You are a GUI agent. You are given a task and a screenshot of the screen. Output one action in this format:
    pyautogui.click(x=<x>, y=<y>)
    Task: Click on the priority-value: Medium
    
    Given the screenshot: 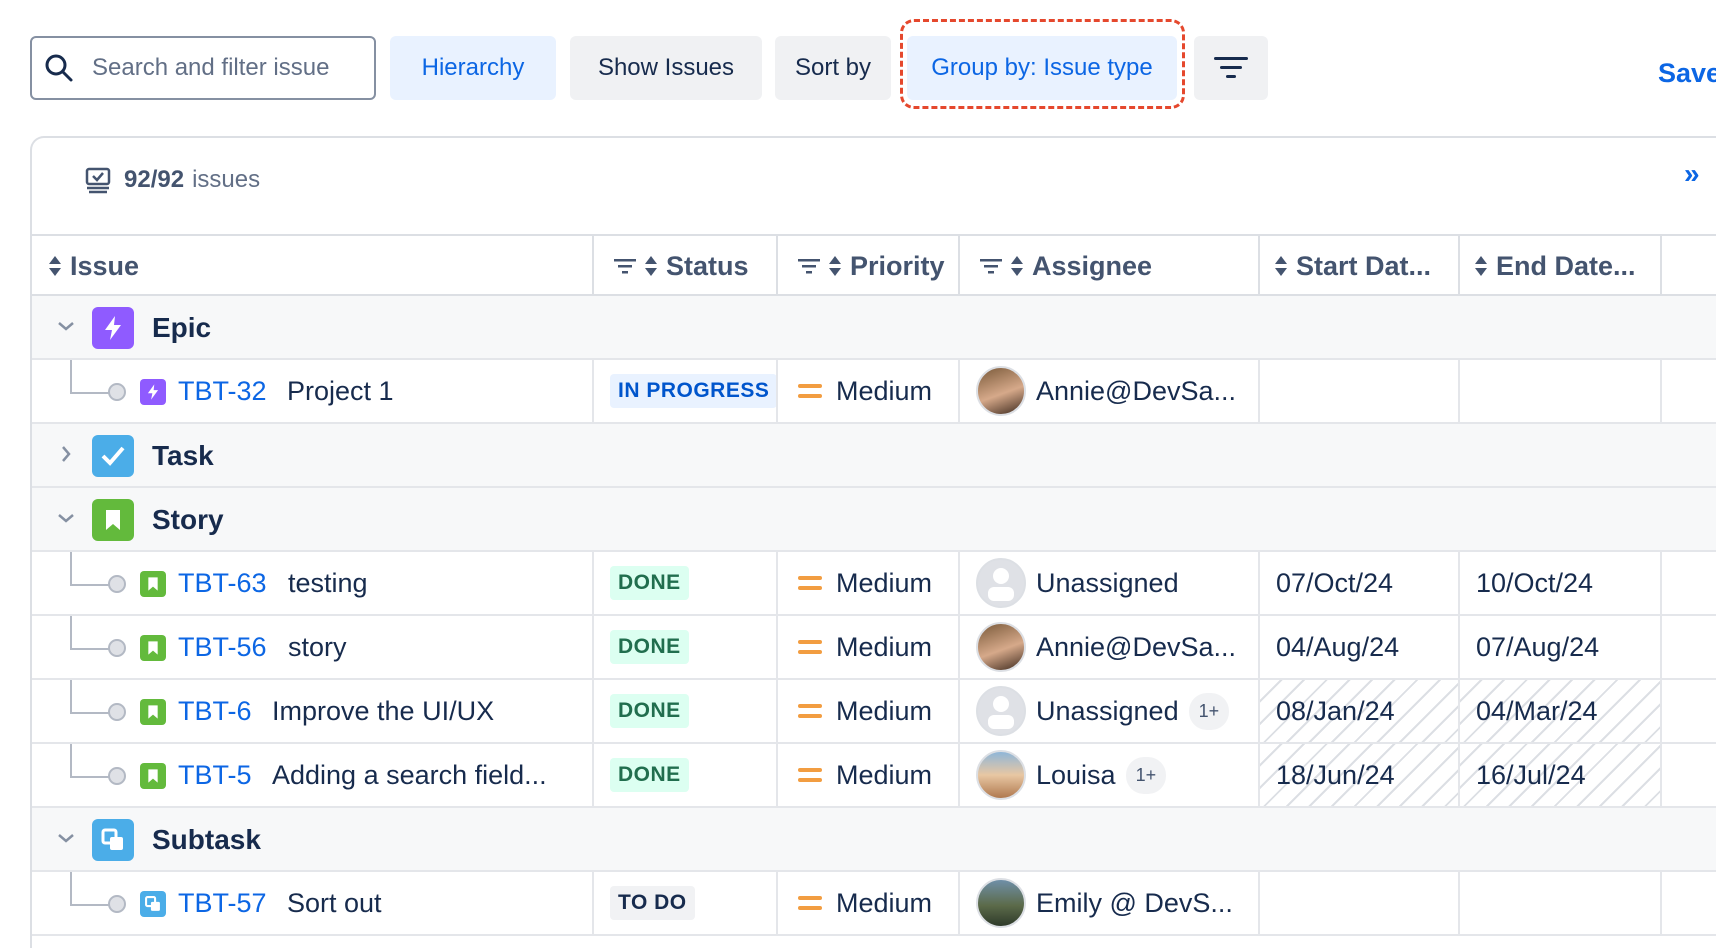 What is the action you would take?
    pyautogui.click(x=865, y=647)
    